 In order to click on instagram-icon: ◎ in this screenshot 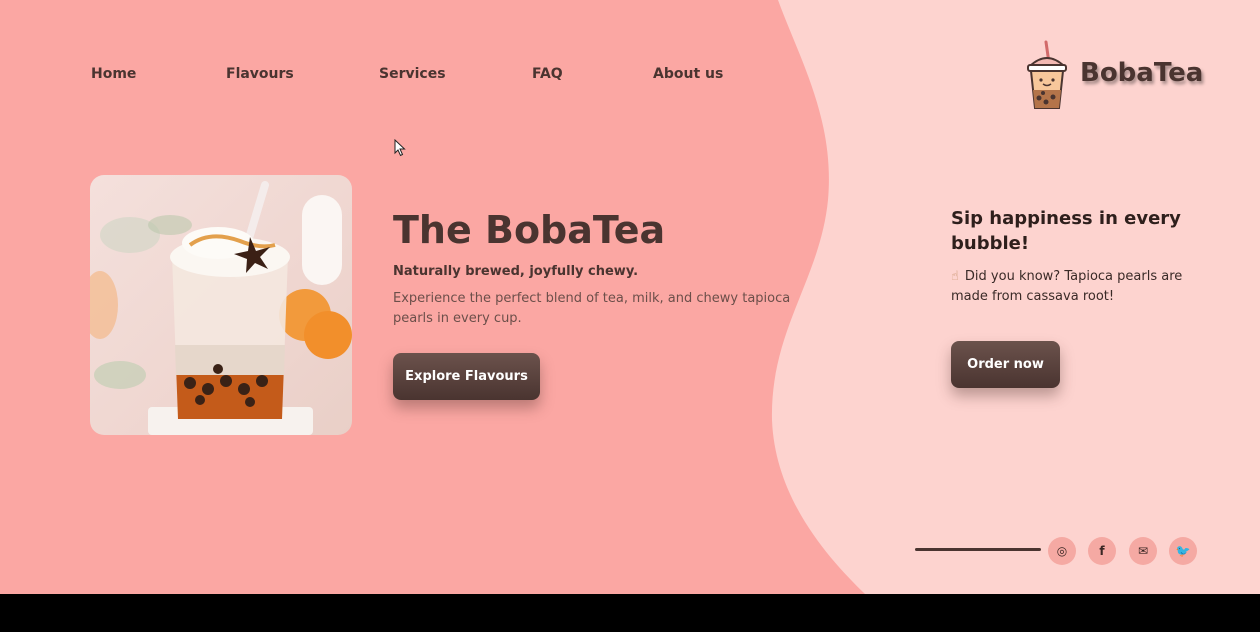, I will do `click(1062, 551)`.